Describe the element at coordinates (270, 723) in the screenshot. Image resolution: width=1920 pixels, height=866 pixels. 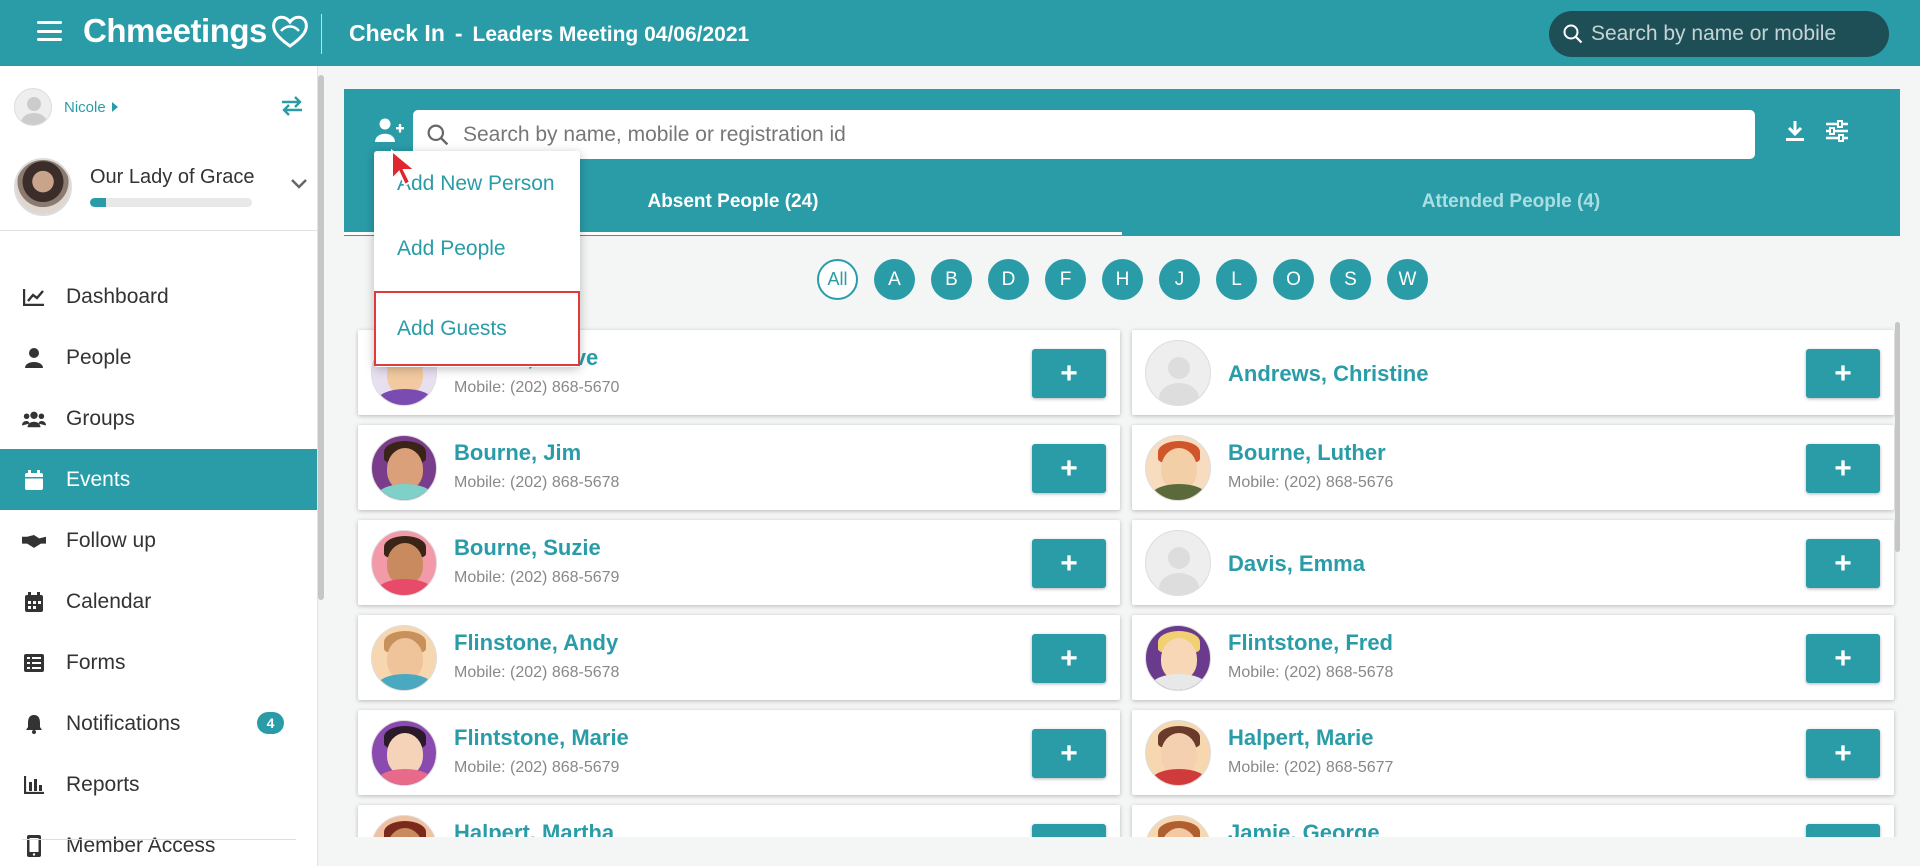
I see `notification-badge: 4` at that location.